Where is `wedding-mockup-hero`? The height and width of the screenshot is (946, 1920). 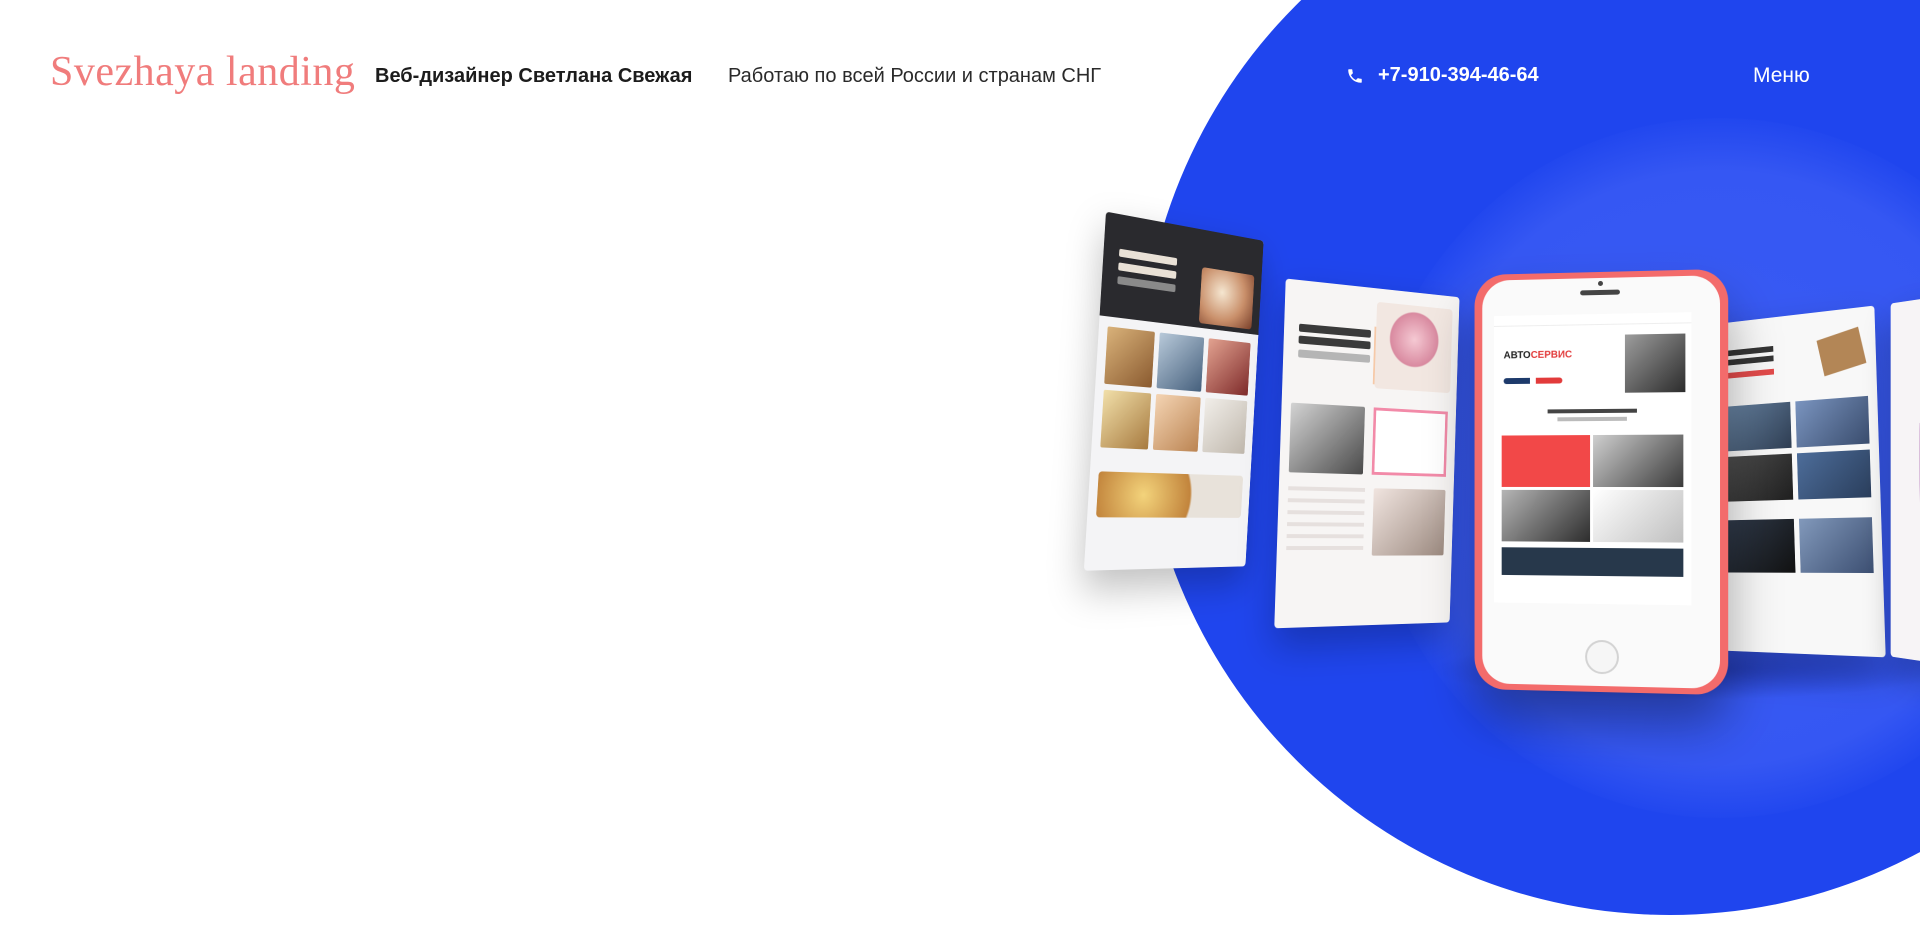 wedding-mockup-hero is located at coordinates (1370, 339).